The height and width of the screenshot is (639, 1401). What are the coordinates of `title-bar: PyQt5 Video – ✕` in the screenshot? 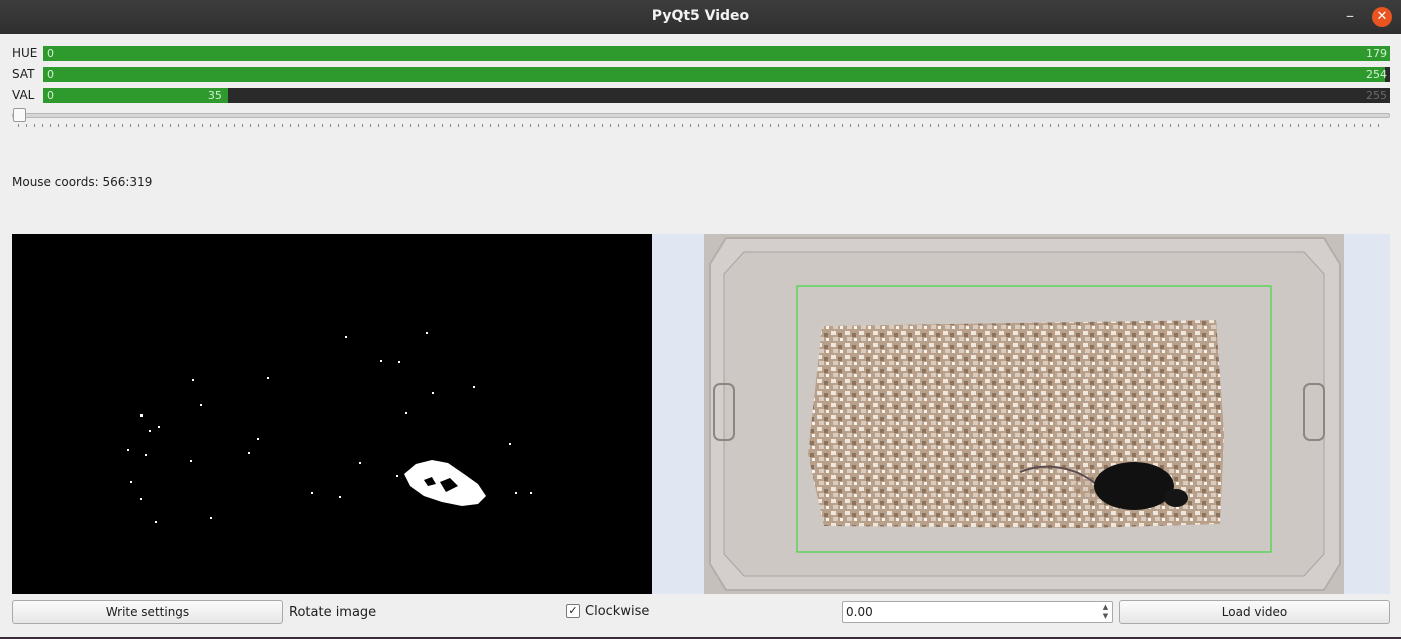 It's located at (700, 17).